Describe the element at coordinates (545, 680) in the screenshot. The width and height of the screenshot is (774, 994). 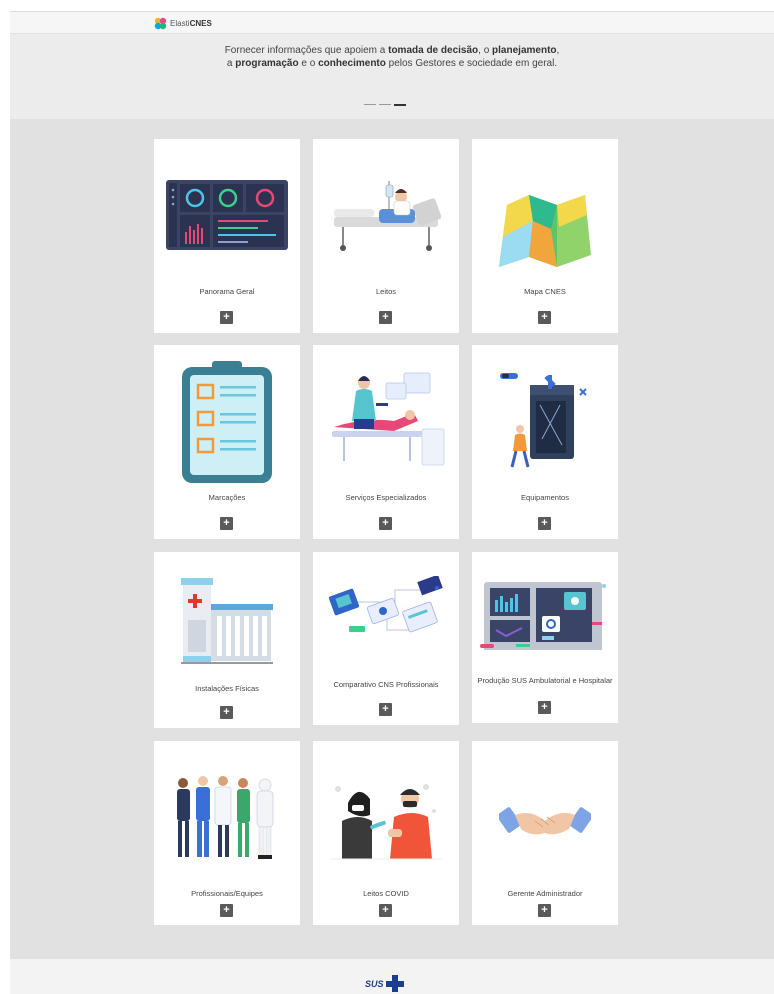
I see `card-title: Produção SUS Ambulatorial e Hospitalar` at that location.